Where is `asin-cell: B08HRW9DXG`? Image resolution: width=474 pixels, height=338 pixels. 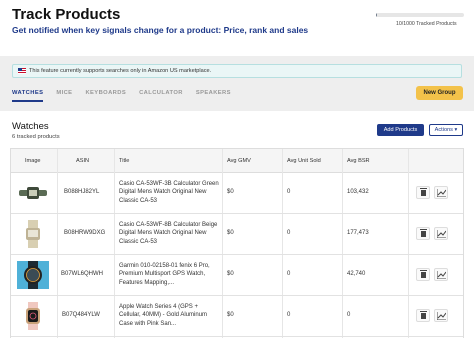 asin-cell: B08HRW9DXG is located at coordinates (85, 233).